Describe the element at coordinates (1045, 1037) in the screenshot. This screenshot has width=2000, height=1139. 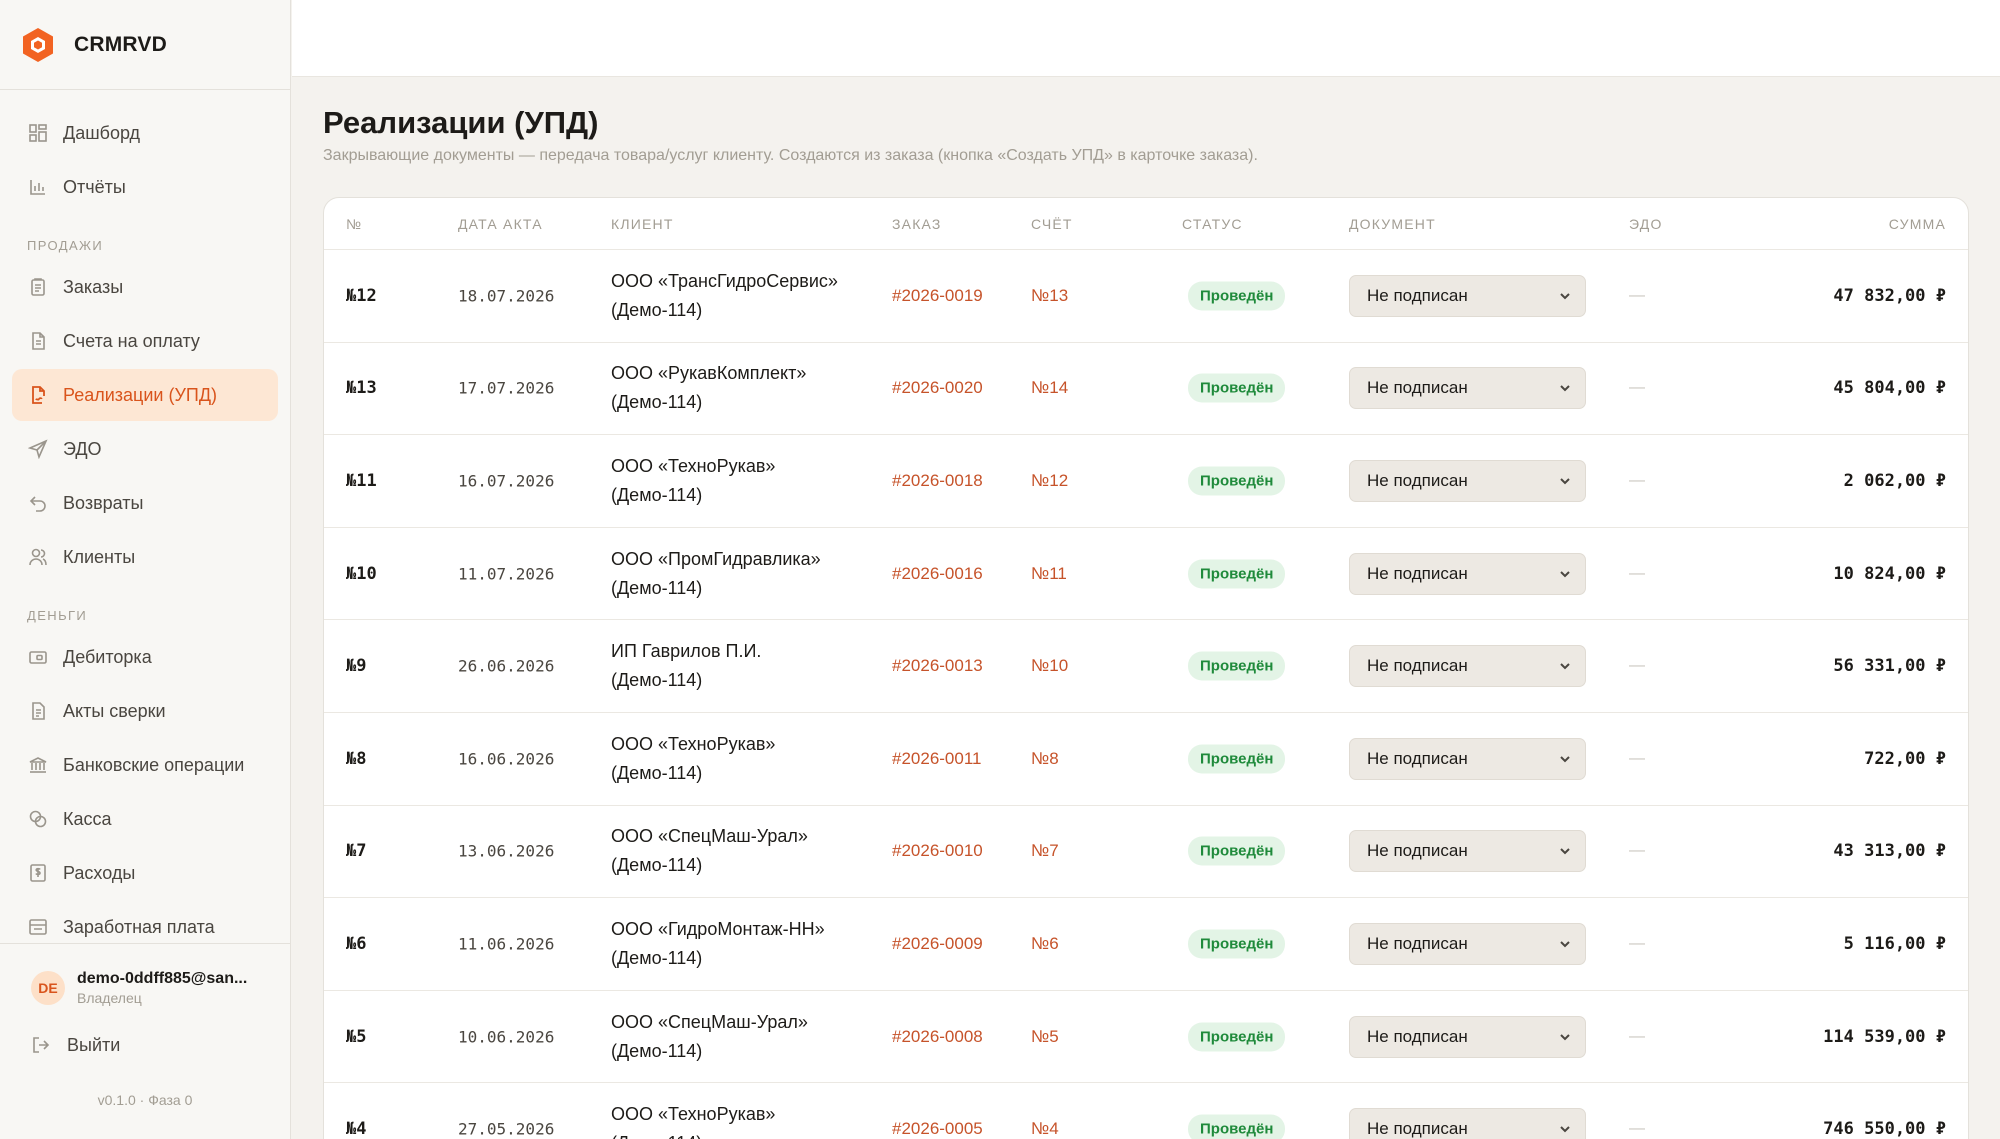
I see `invoice-link: №5` at that location.